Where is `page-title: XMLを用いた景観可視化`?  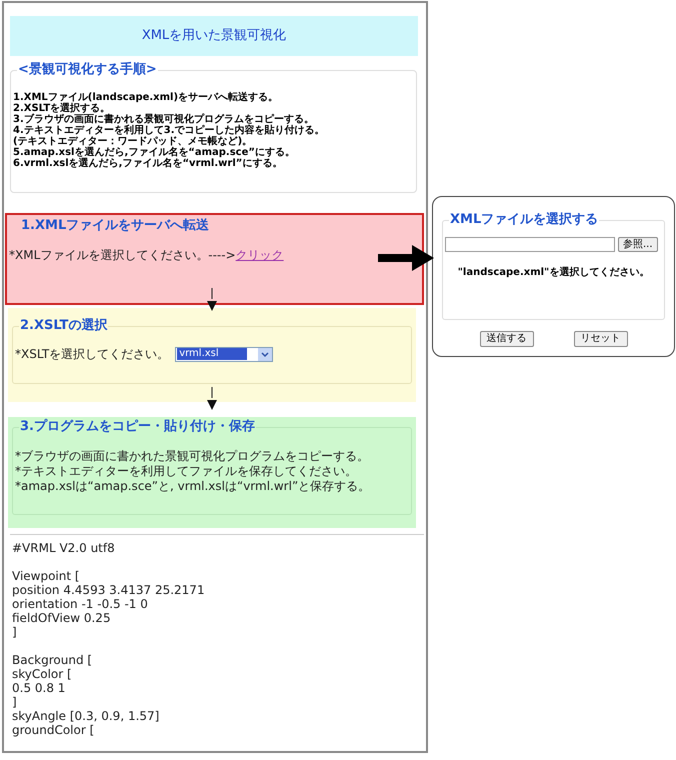
page-title: XMLを用いた景観可視化 is located at coordinates (214, 36).